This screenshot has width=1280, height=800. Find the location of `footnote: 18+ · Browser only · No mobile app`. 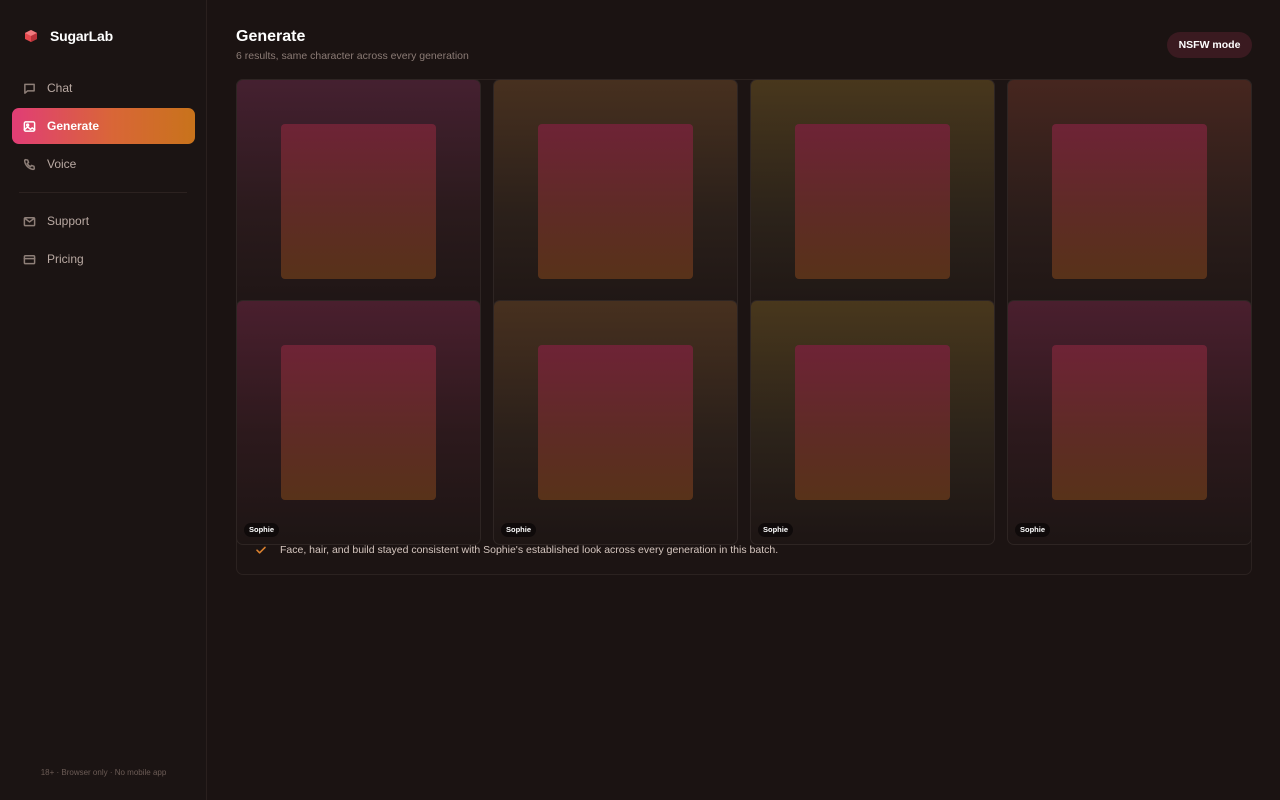

footnote: 18+ · Browser only · No mobile app is located at coordinates (103, 772).